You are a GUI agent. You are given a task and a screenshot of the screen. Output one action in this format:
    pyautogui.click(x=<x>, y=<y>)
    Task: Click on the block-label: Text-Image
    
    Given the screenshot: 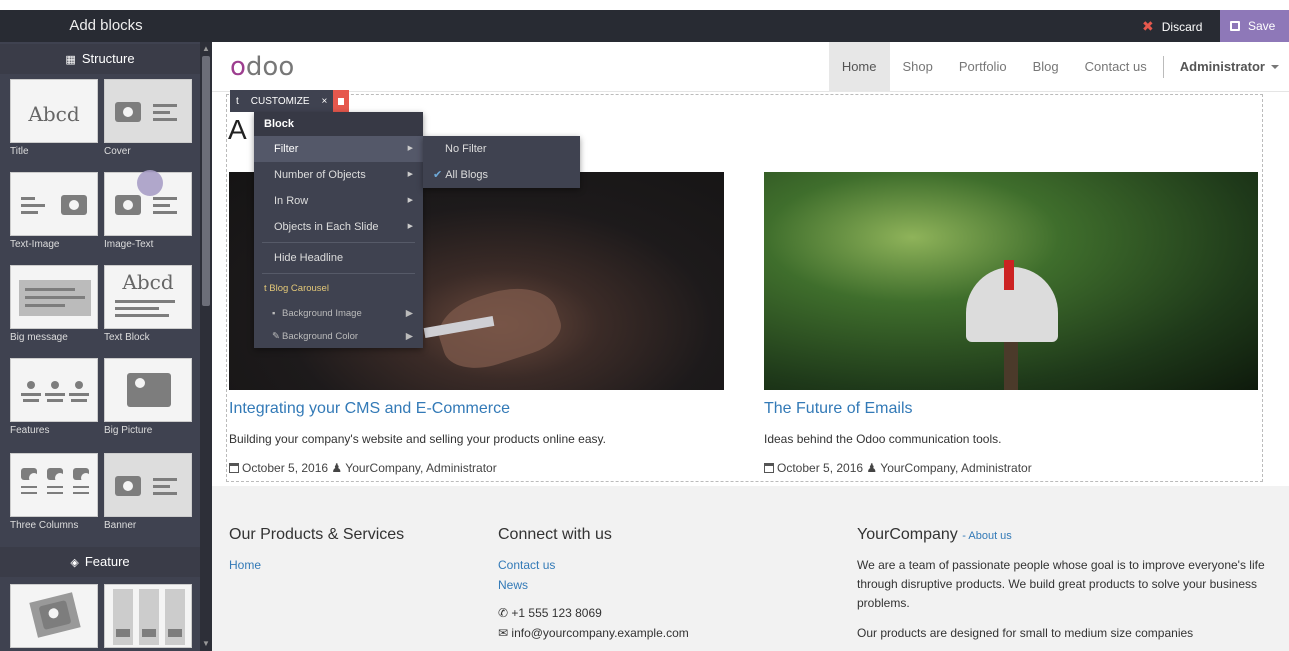 What is the action you would take?
    pyautogui.click(x=35, y=244)
    